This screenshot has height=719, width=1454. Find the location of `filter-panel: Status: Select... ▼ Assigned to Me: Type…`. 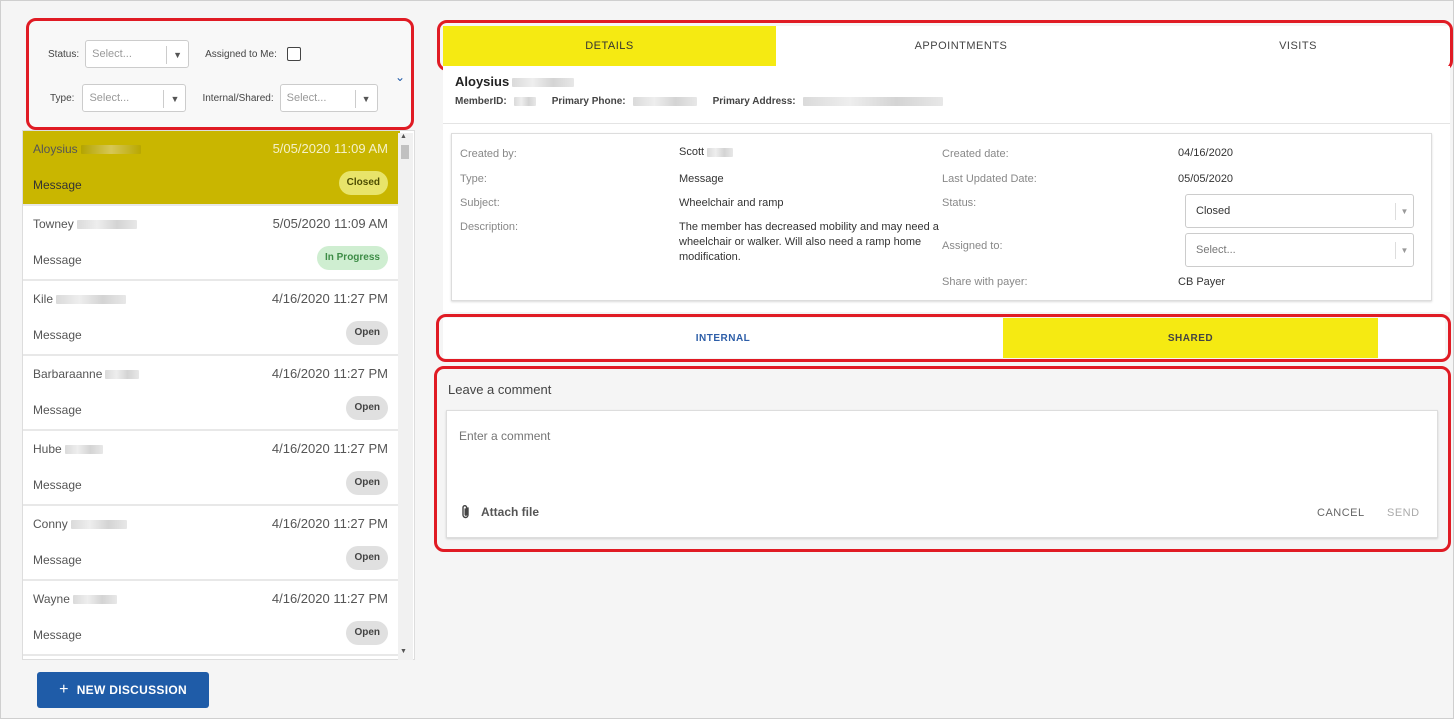

filter-panel: Status: Select... ▼ Assigned to Me: Type… is located at coordinates (220, 74).